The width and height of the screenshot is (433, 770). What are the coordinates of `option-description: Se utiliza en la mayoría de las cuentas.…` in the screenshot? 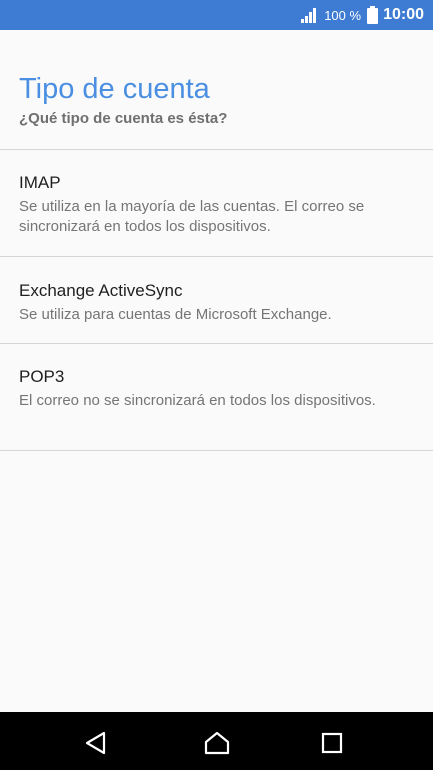 It's located at (192, 216).